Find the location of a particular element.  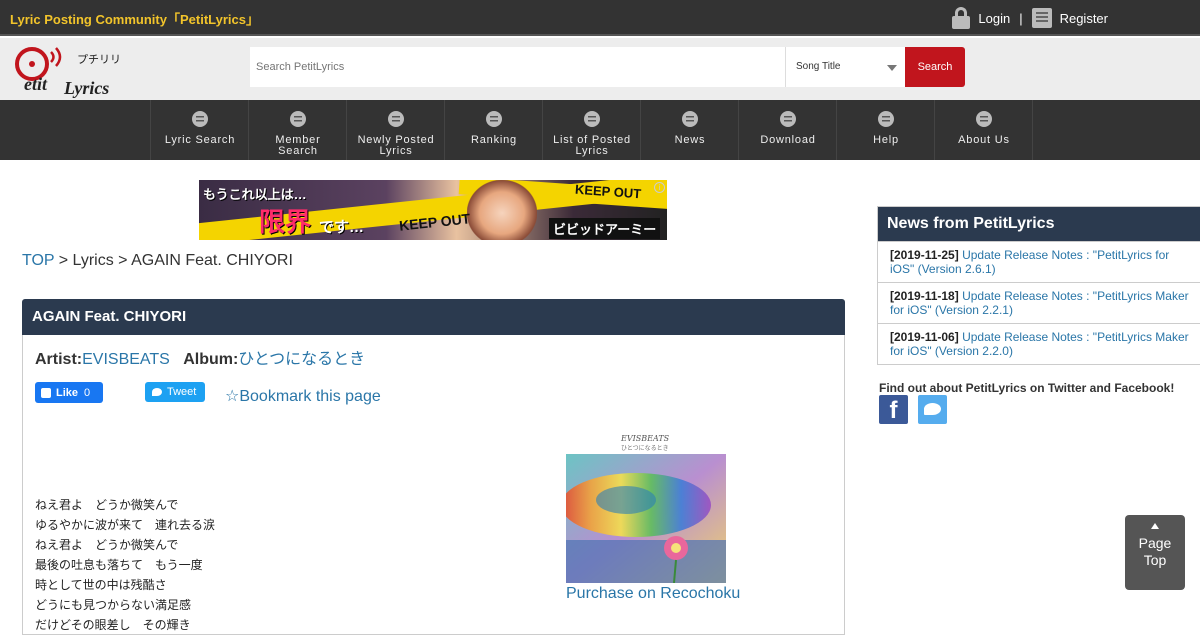

header: プチリリ etit Lyrics Song Title Search is located at coordinates (600, 69).